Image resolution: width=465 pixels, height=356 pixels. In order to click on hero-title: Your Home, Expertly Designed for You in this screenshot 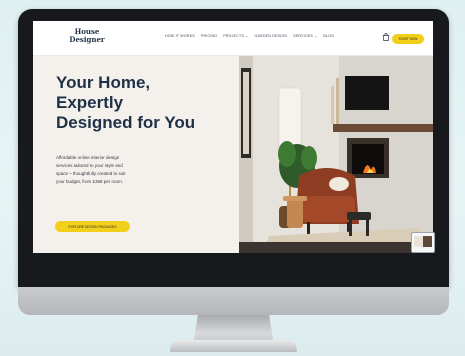, I will do `click(146, 103)`.